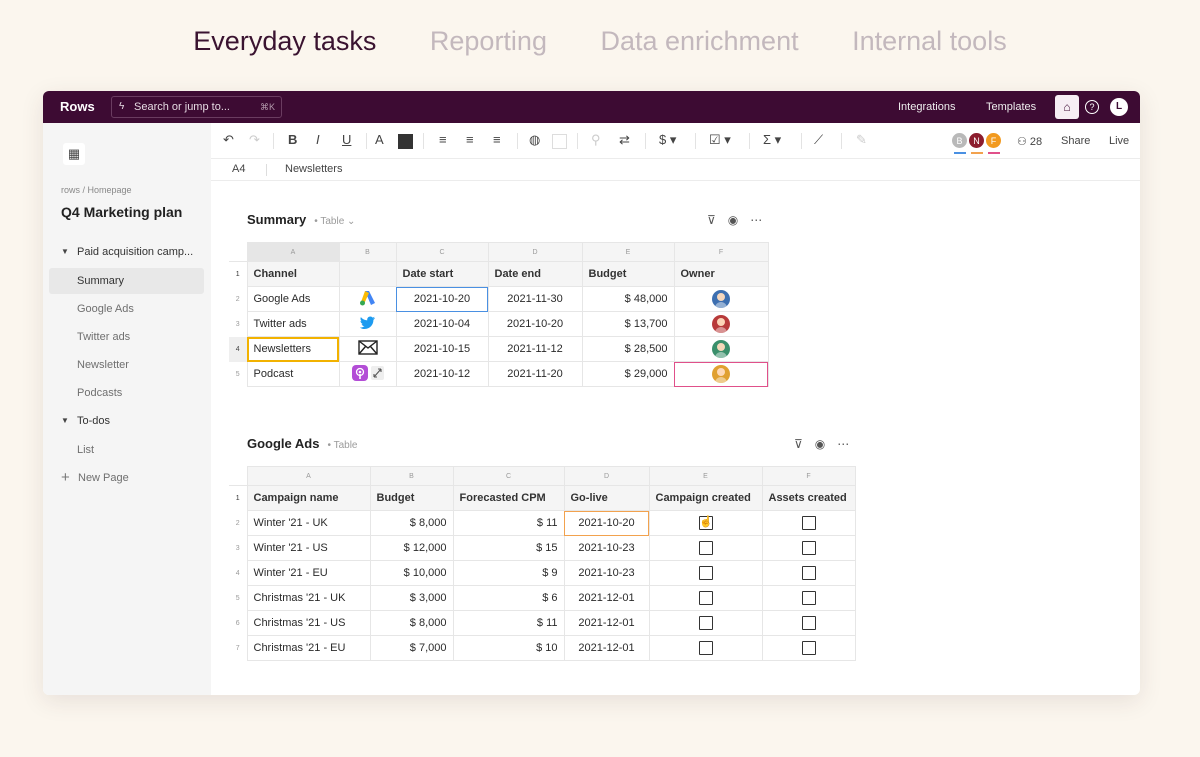  Describe the element at coordinates (126, 393) in the screenshot. I see `sidebar-item-podcasts: Podcasts` at that location.